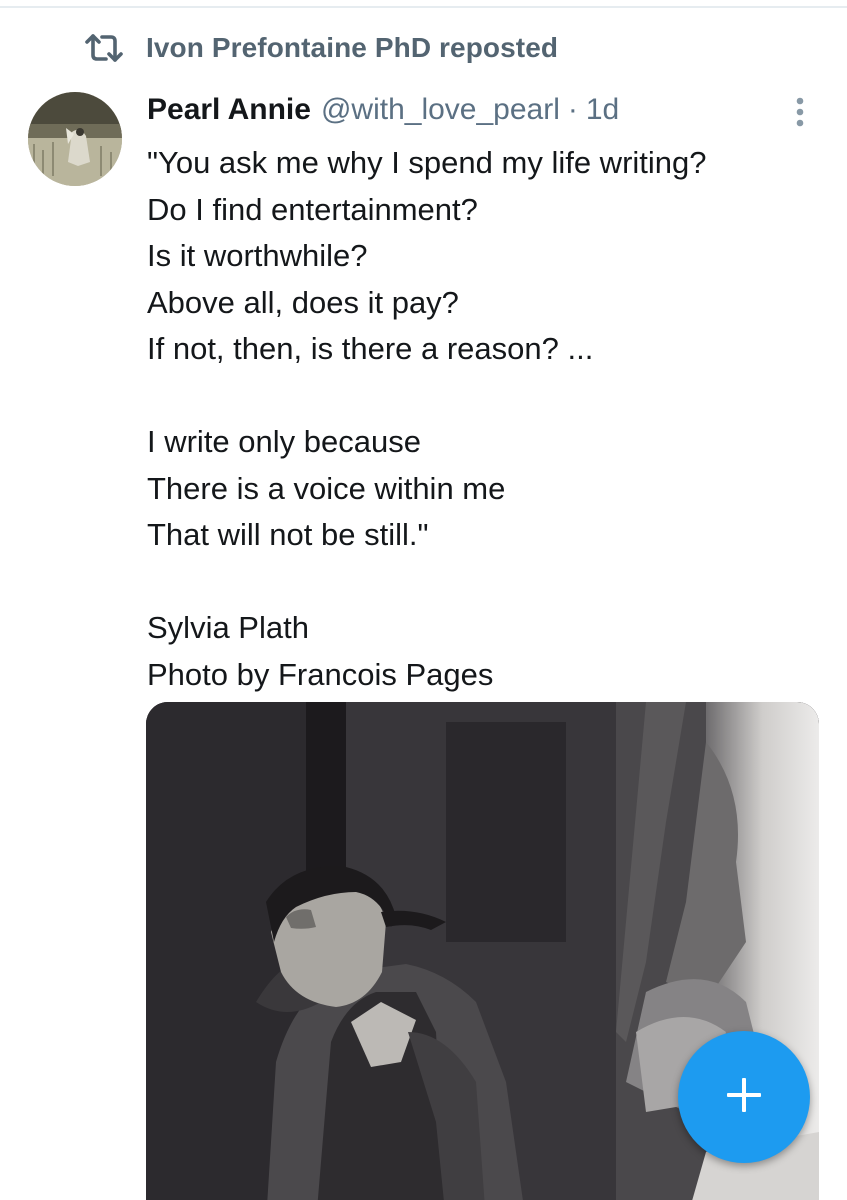 The image size is (847, 1200). Describe the element at coordinates (423, 7) in the screenshot. I see `top-divider` at that location.